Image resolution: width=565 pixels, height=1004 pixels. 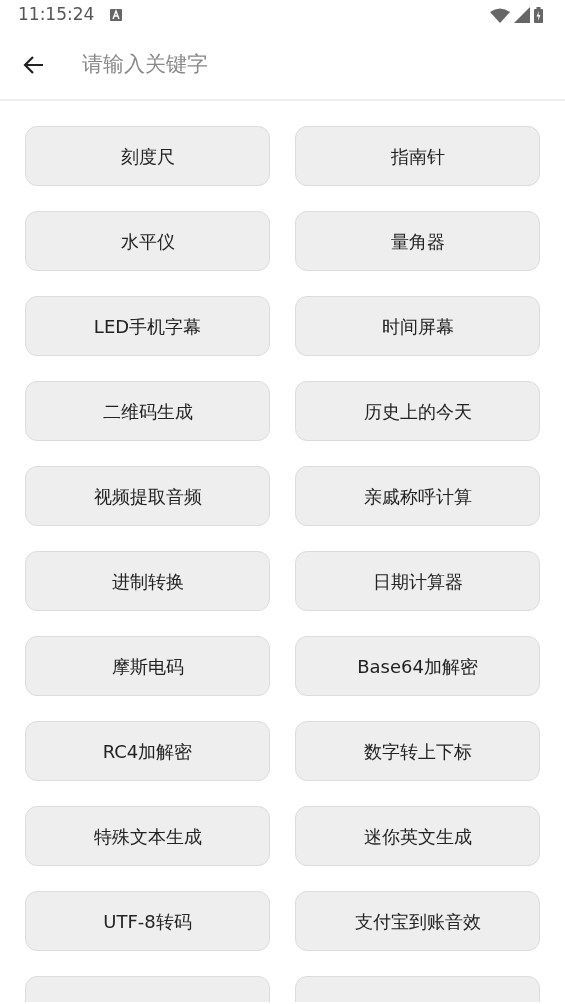 What do you see at coordinates (147, 411) in the screenshot?
I see `tool-button: 二维码生成` at bounding box center [147, 411].